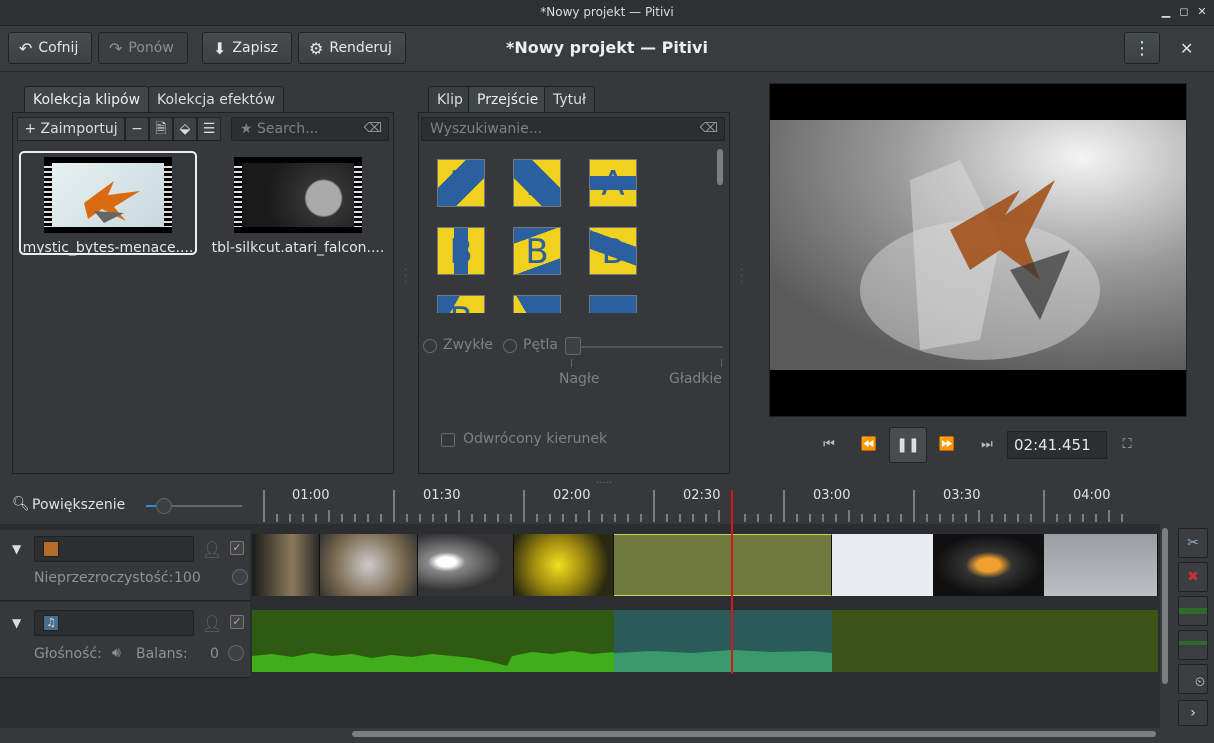 This screenshot has height=743, width=1214. I want to click on save-icon: ⬇, so click(220, 48).